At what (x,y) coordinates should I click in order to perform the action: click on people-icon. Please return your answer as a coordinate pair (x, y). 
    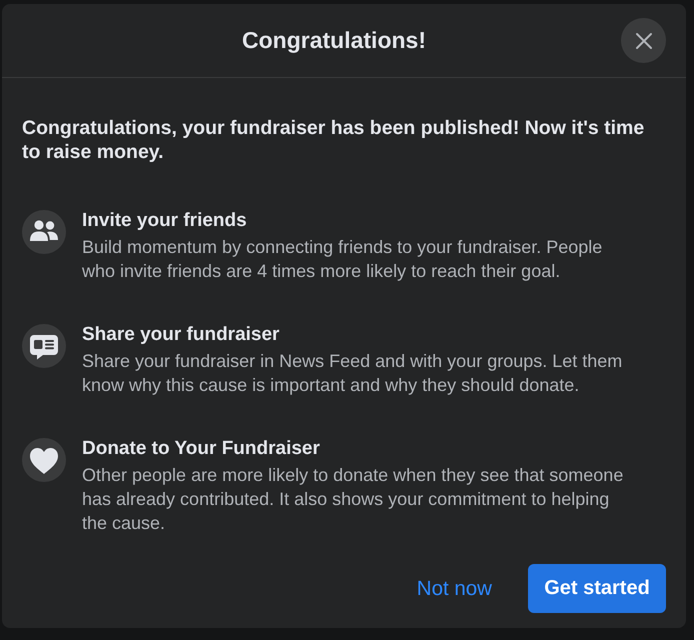
    Looking at the image, I should click on (44, 232).